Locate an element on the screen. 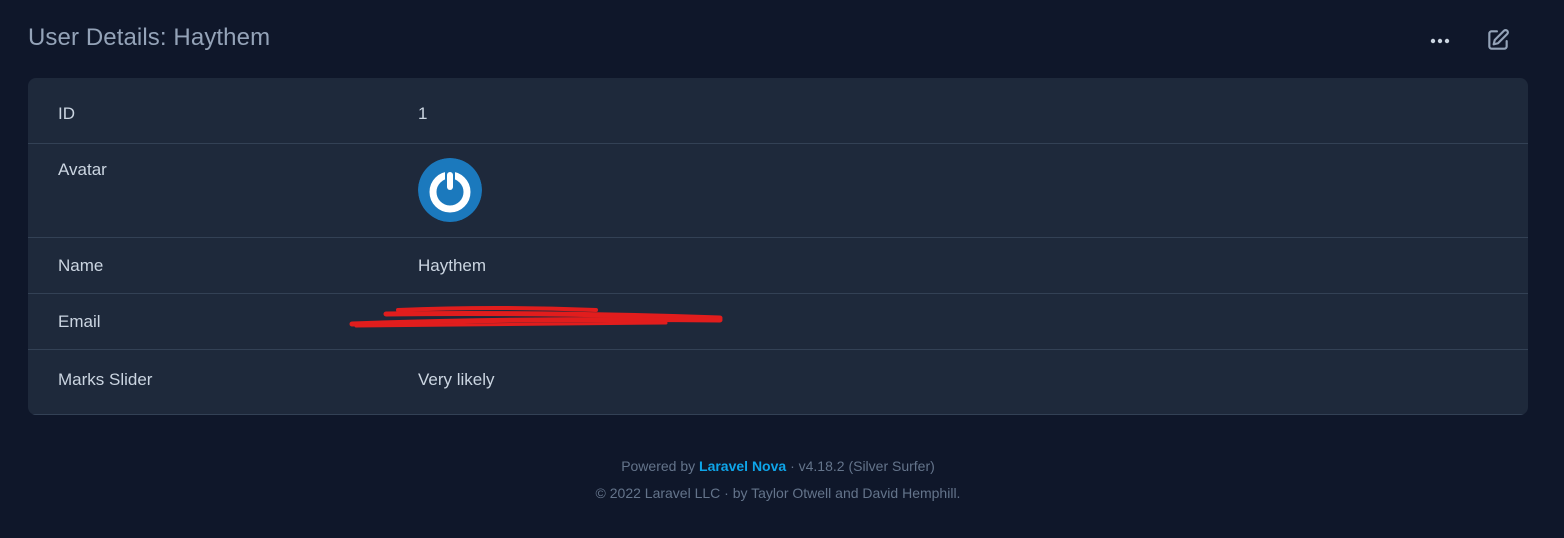 The width and height of the screenshot is (1564, 538). detail-label: Avatar is located at coordinates (82, 169).